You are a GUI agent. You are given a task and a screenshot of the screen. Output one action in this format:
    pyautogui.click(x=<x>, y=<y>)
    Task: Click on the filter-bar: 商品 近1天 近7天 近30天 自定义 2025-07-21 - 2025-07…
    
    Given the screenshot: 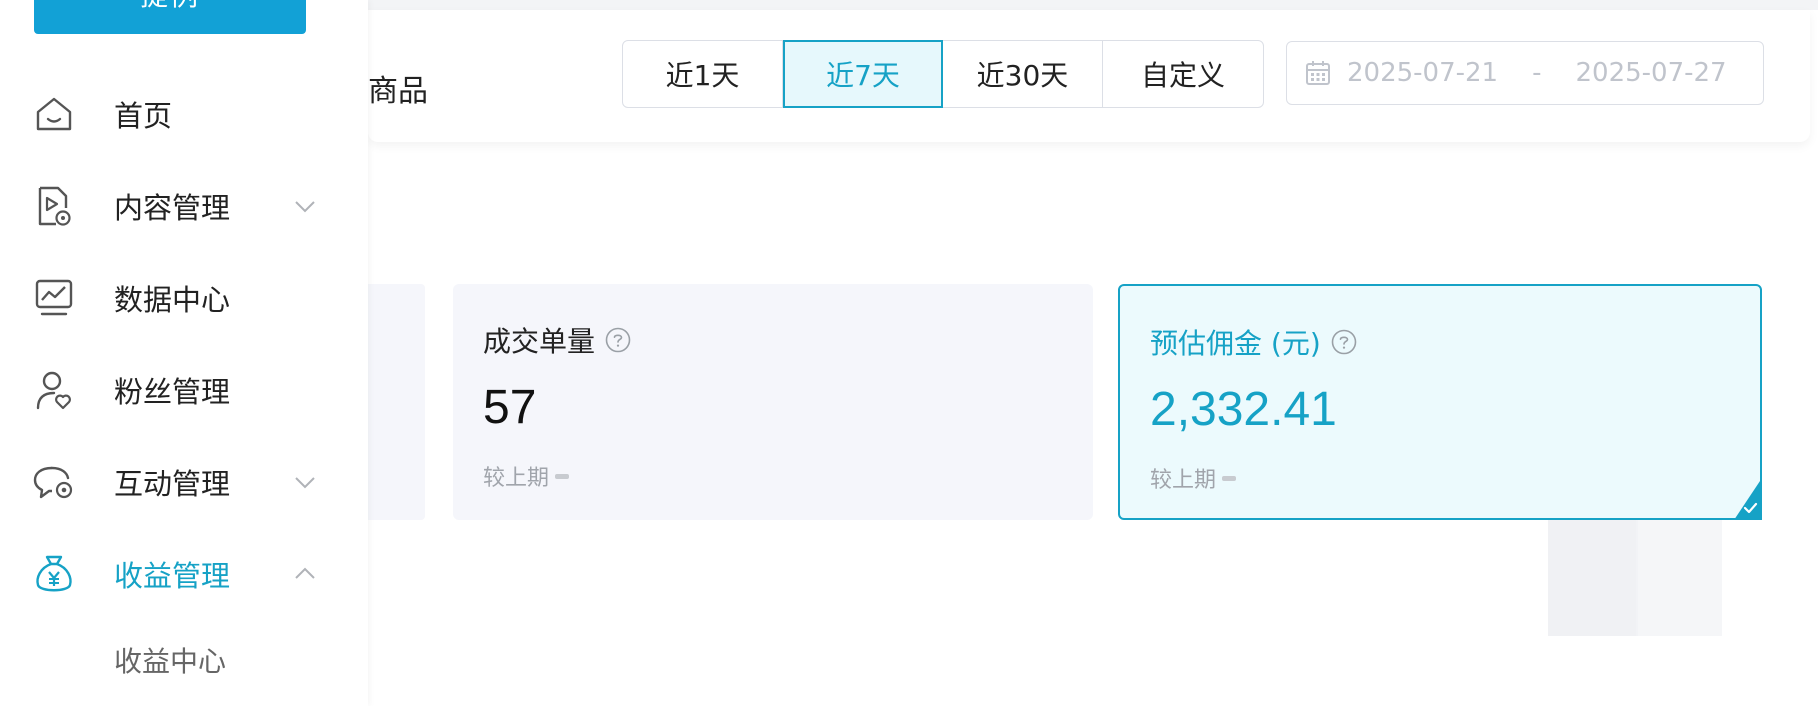 What is the action you would take?
    pyautogui.click(x=1089, y=76)
    